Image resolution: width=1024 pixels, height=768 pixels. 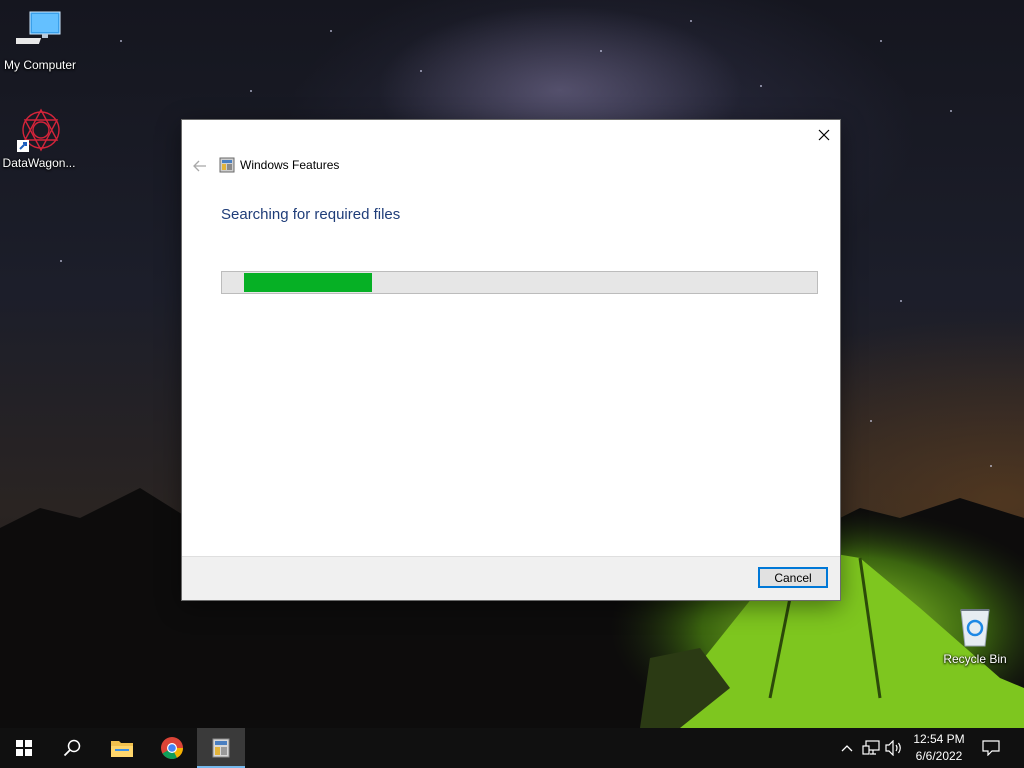 I want to click on search-icon, so click(x=72, y=748).